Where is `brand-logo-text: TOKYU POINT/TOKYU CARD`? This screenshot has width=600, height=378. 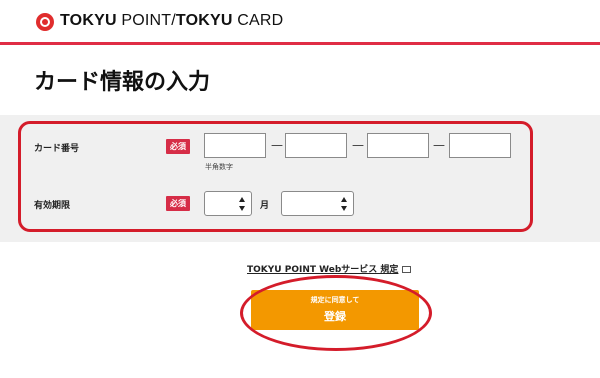 brand-logo-text: TOKYU POINT/TOKYU CARD is located at coordinates (172, 20).